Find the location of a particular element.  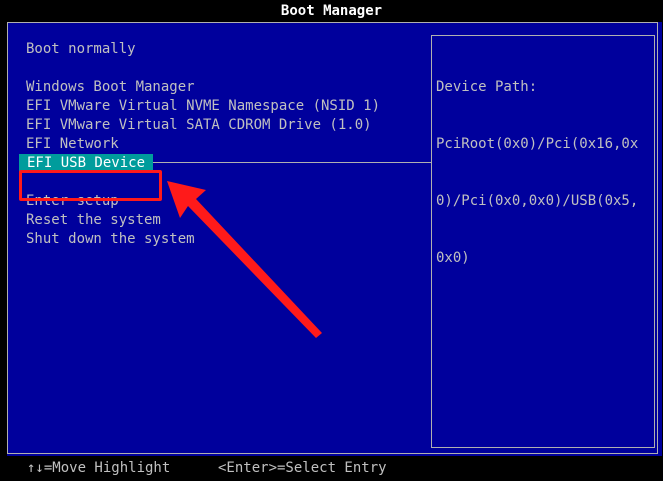

footer-bar: ↑↓=Move Highlight <Enter>=Select Entry is located at coordinates (331, 468).